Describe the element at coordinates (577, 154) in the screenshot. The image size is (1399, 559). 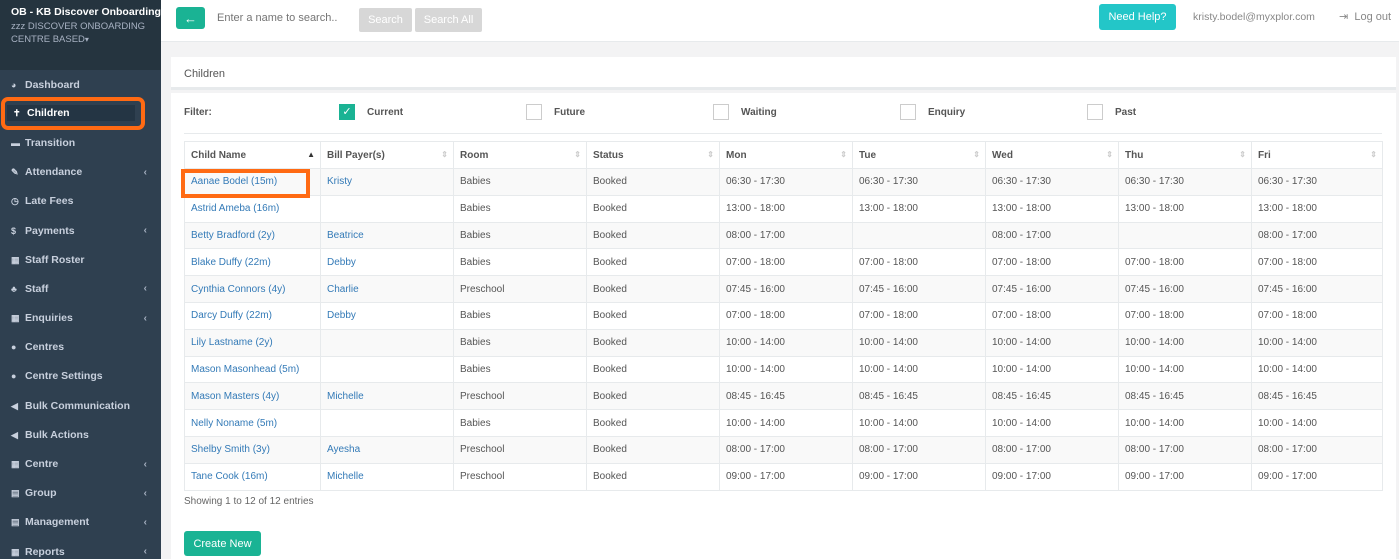
I see `sort-icon: ⇕` at that location.